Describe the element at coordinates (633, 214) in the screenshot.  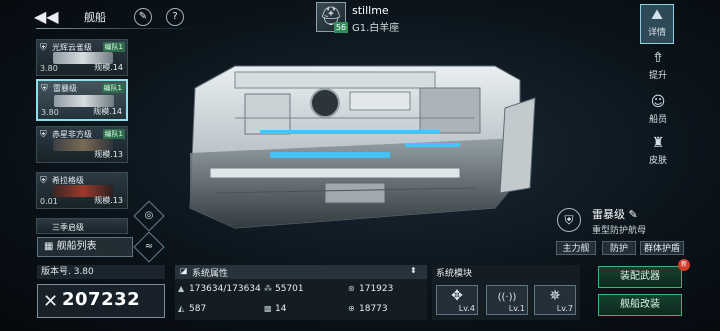
I see `edit-name-icon: ✎` at that location.